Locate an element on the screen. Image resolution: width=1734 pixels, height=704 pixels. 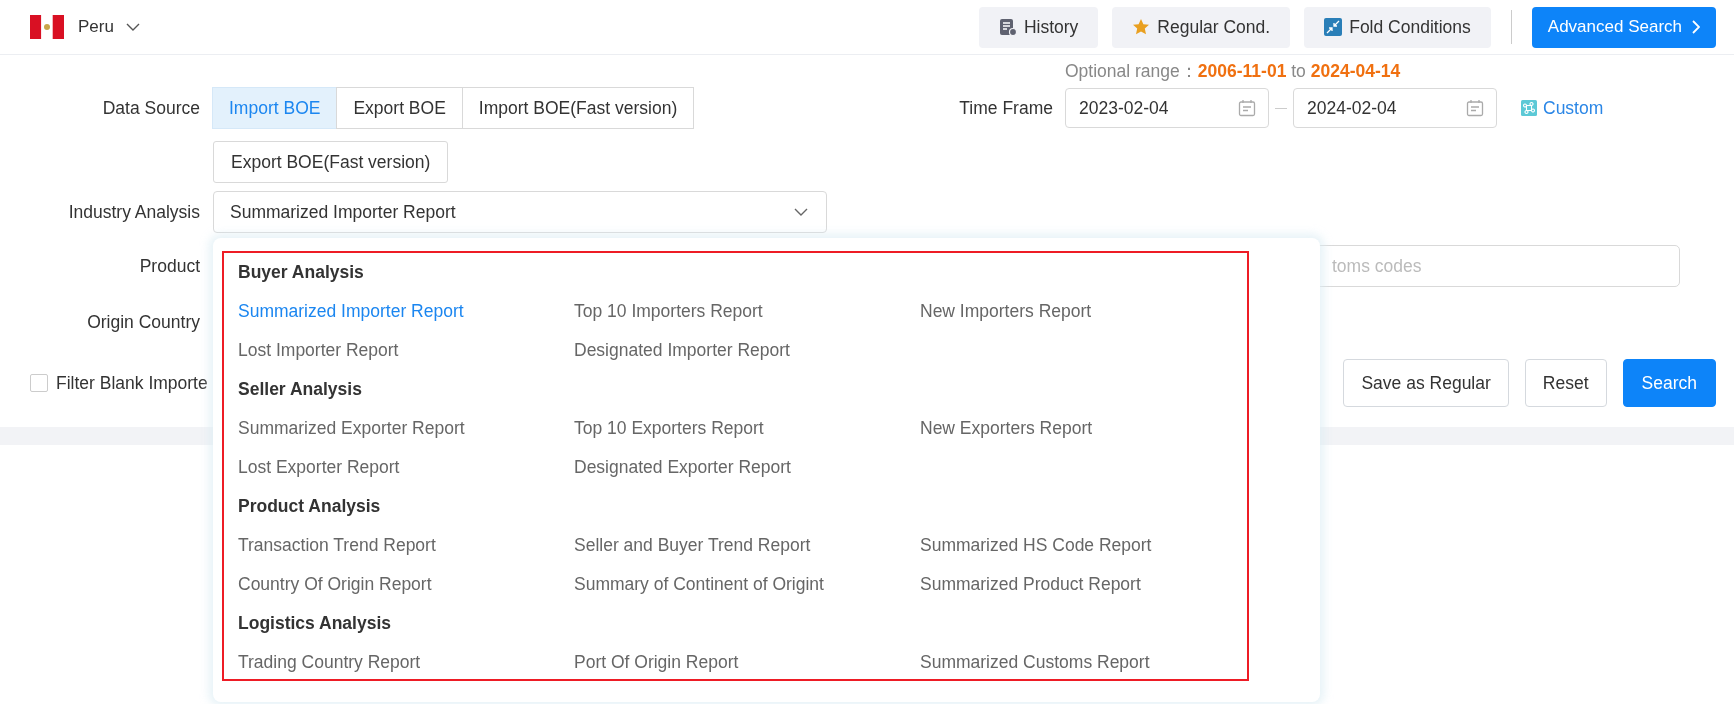
report-option: Designated Exporter Report is located at coordinates (682, 467).